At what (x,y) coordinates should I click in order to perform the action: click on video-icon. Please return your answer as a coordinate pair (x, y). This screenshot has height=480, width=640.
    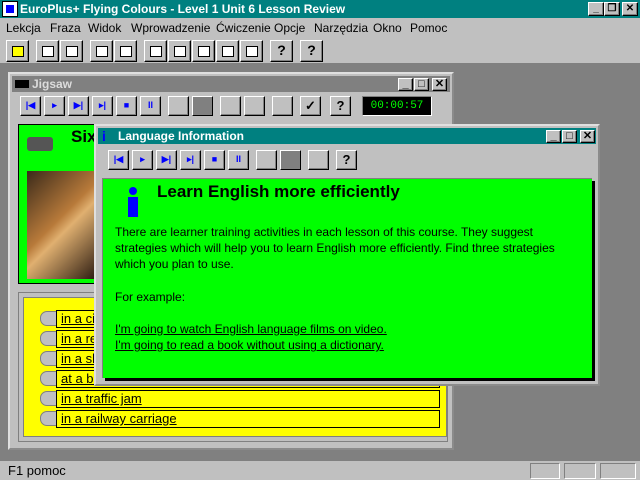
    Looking at the image, I should click on (230, 106).